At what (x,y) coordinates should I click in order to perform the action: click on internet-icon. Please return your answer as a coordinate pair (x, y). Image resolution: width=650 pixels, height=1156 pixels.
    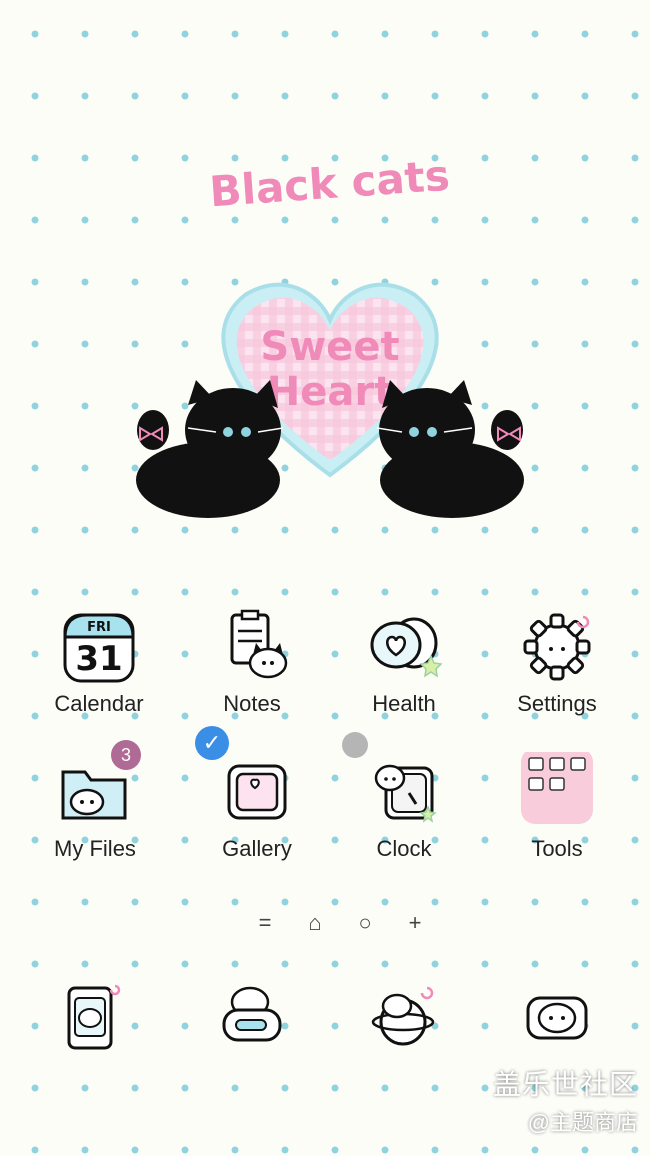
    Looking at the image, I should click on (403, 1016).